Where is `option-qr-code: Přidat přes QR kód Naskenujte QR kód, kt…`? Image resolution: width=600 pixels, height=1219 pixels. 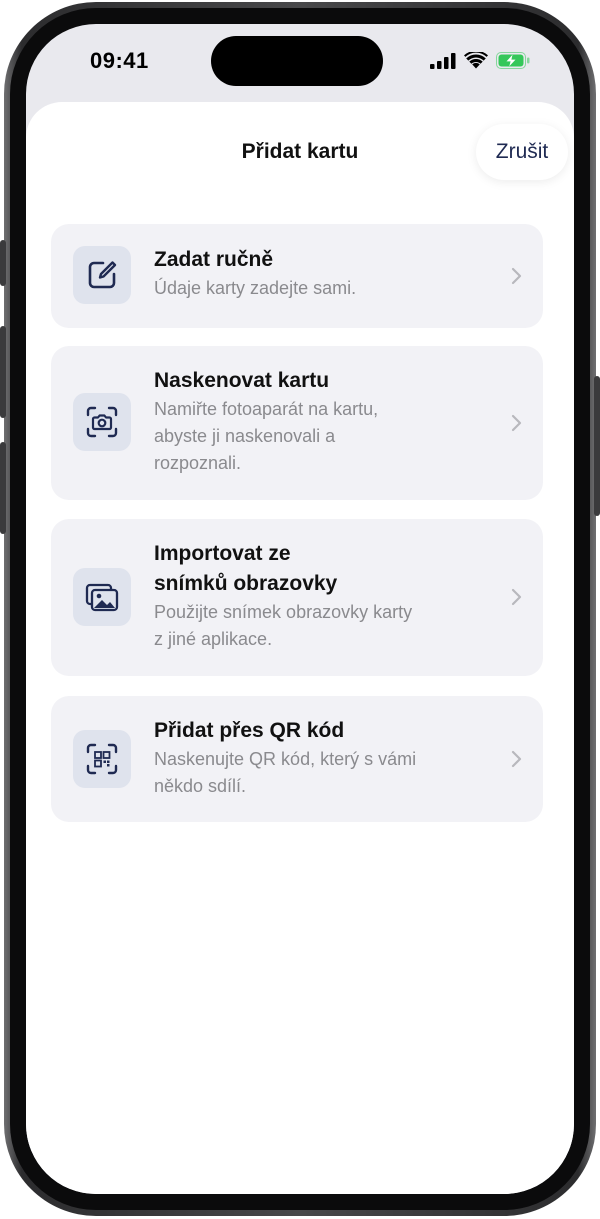
option-qr-code: Přidat přes QR kód Naskenujte QR kód, kt… is located at coordinates (297, 759).